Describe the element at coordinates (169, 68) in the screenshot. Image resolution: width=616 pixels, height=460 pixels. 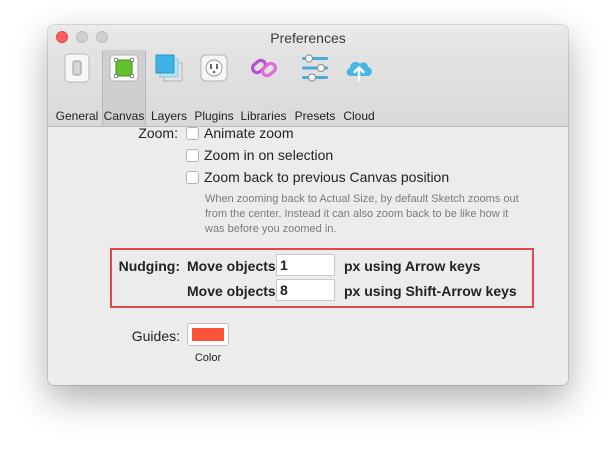
I see `layers-icon` at that location.